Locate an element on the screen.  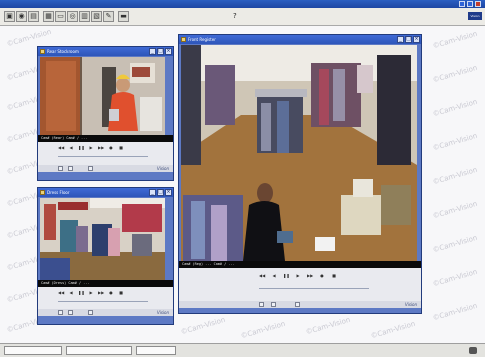
folder-icon: ▧ is located at coordinates (96, 16).